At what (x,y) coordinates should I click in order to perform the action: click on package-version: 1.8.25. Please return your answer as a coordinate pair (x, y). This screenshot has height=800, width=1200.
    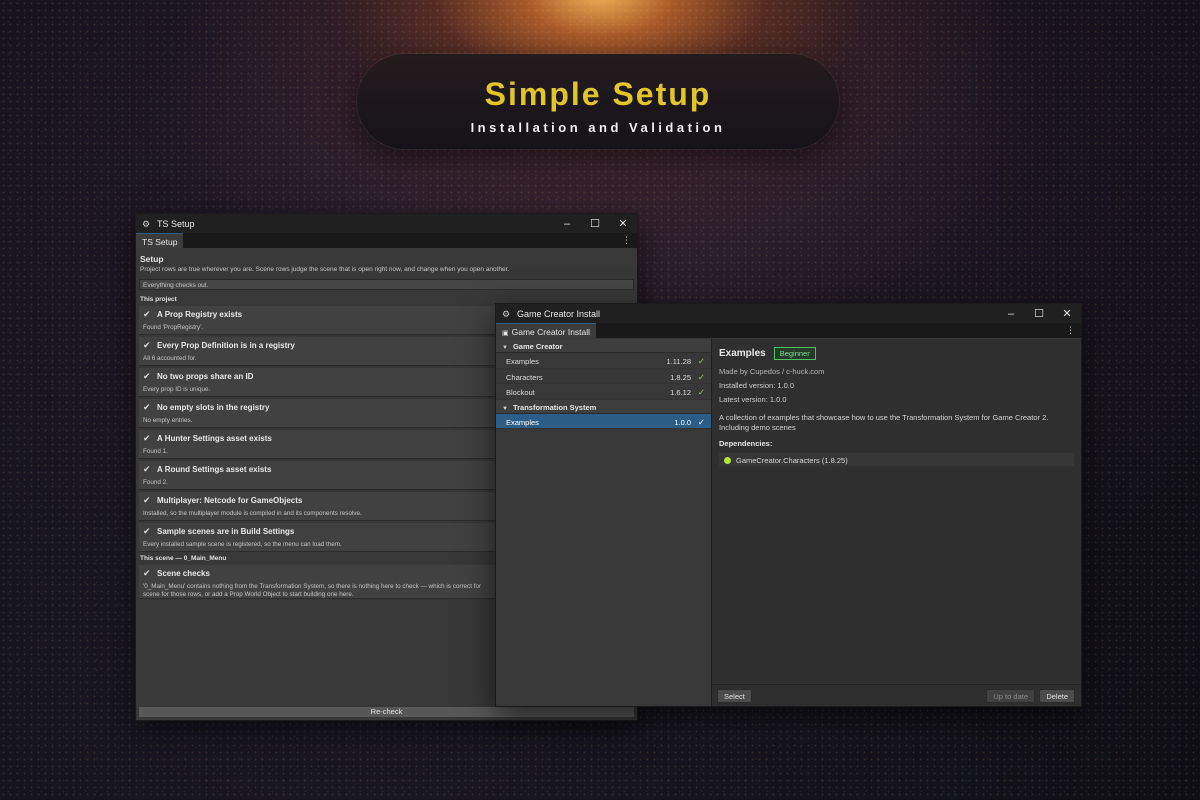
    Looking at the image, I should click on (680, 377).